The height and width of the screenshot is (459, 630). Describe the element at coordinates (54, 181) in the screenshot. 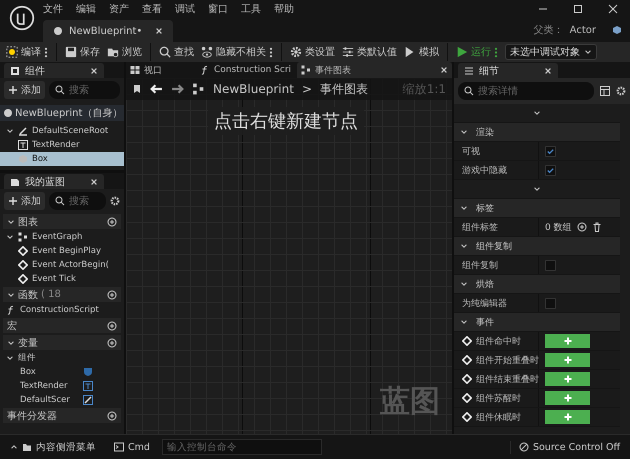

I see `panel-tab: 我的蓝图` at that location.